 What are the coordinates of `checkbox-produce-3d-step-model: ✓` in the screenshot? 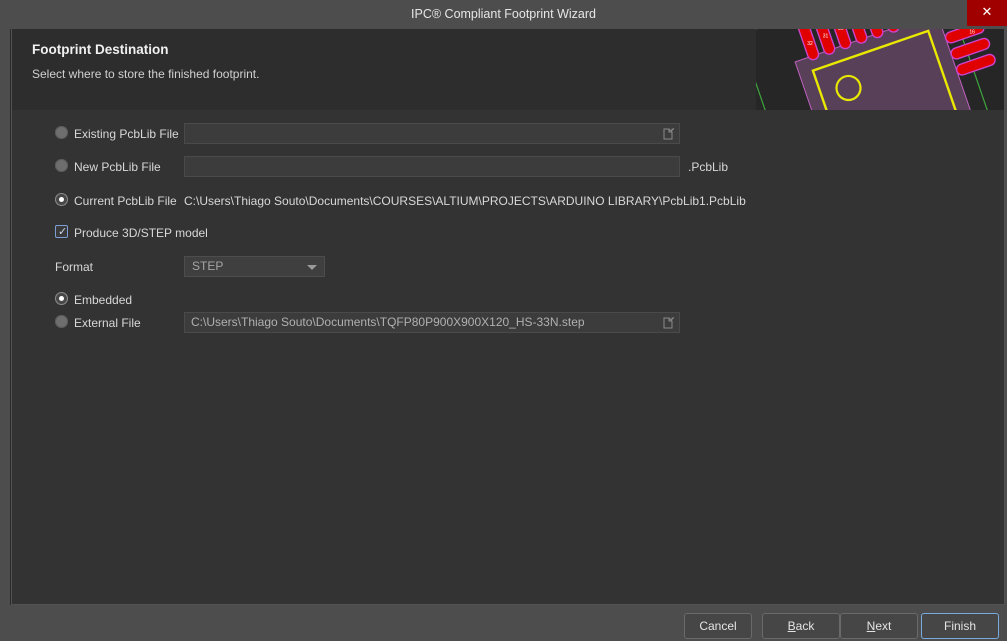 It's located at (61, 231).